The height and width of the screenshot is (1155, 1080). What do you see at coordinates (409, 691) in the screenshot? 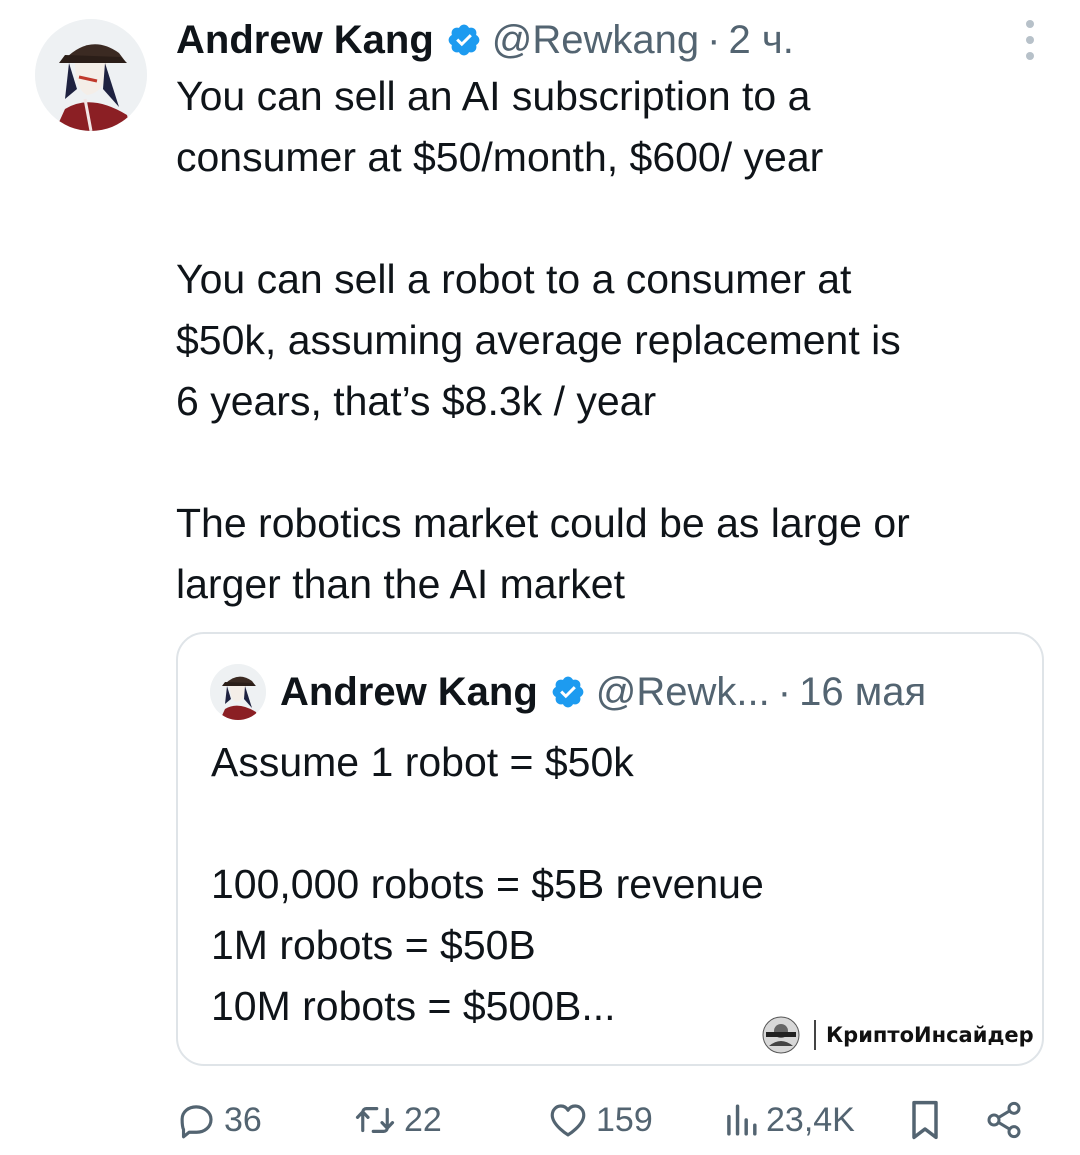
I see `quoted-author-name: Andrew Kang` at bounding box center [409, 691].